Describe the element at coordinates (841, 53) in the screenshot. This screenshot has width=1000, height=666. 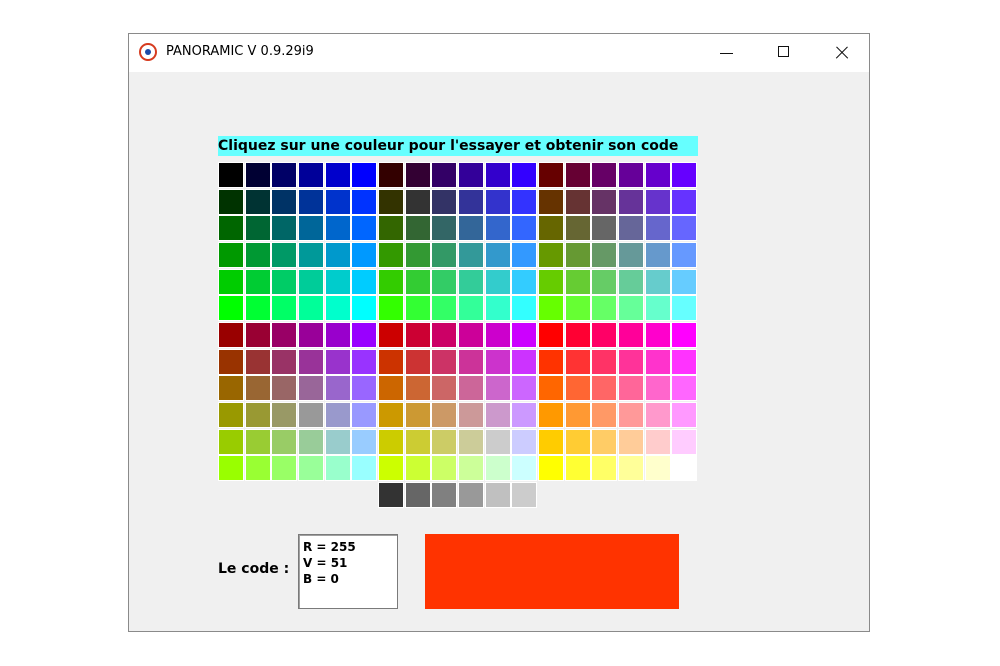
I see `close-button` at that location.